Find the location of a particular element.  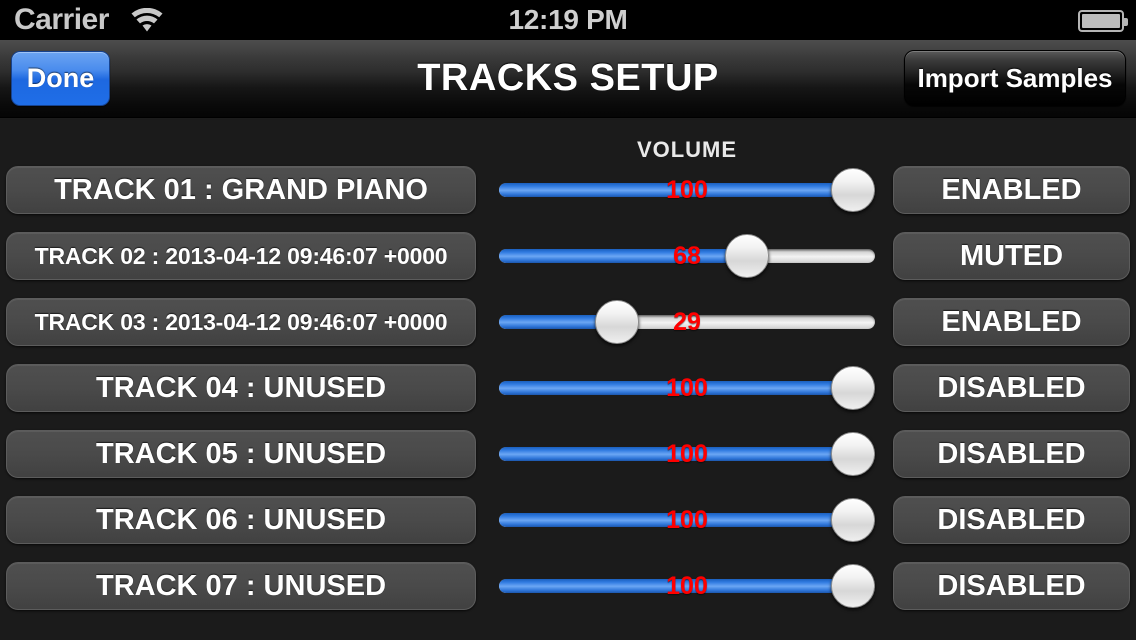

track-row: TRACK 01 : GRAND PIANO 100 ENABLED is located at coordinates (568, 190).